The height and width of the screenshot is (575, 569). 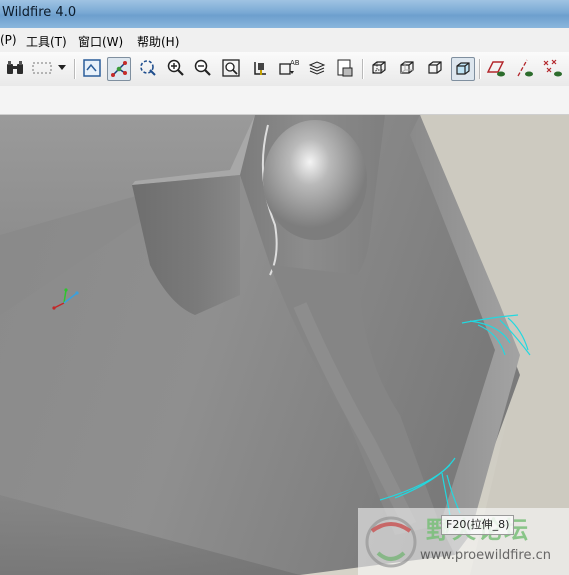 I want to click on svg-text: AB, so click(x=295, y=63).